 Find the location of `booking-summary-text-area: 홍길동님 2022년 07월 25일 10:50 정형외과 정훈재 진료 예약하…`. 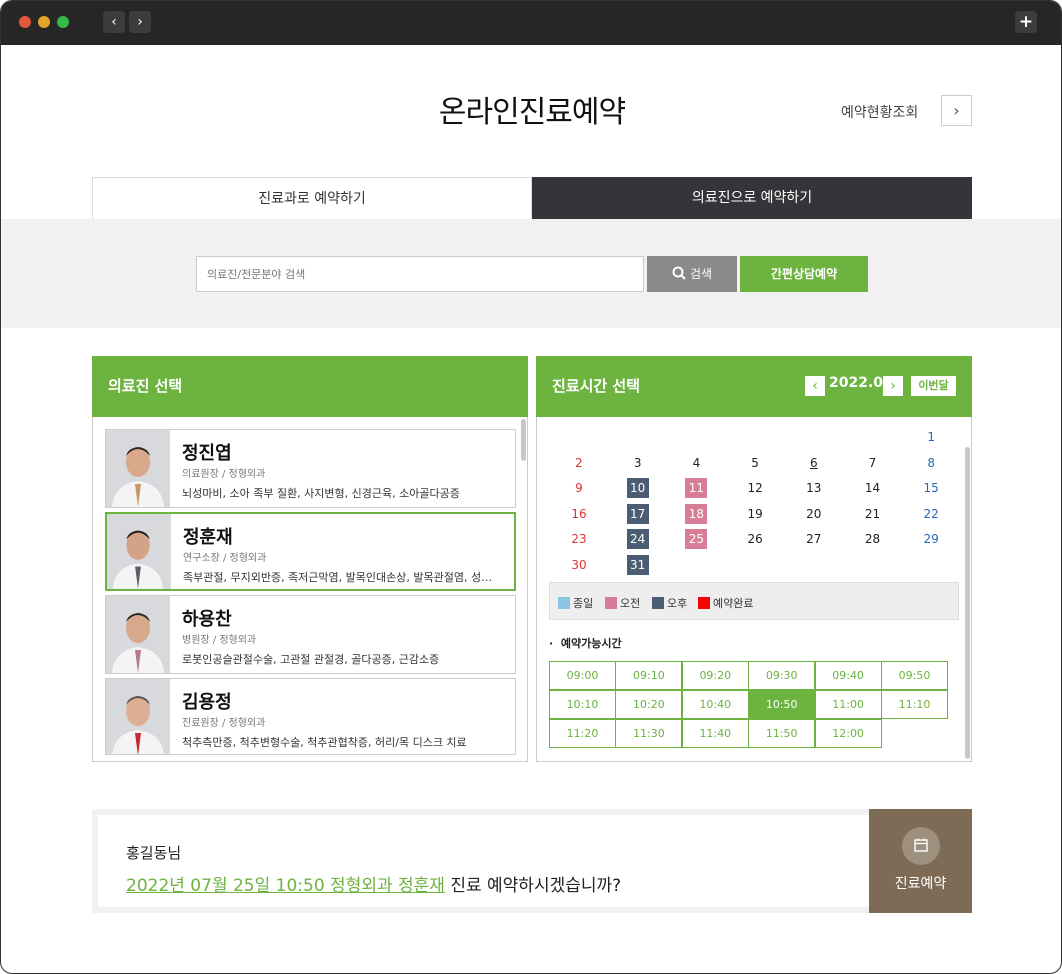

booking-summary-text-area: 홍길동님 2022년 07월 25일 10:50 정형외과 정훈재 진료 예약하… is located at coordinates (483, 861).